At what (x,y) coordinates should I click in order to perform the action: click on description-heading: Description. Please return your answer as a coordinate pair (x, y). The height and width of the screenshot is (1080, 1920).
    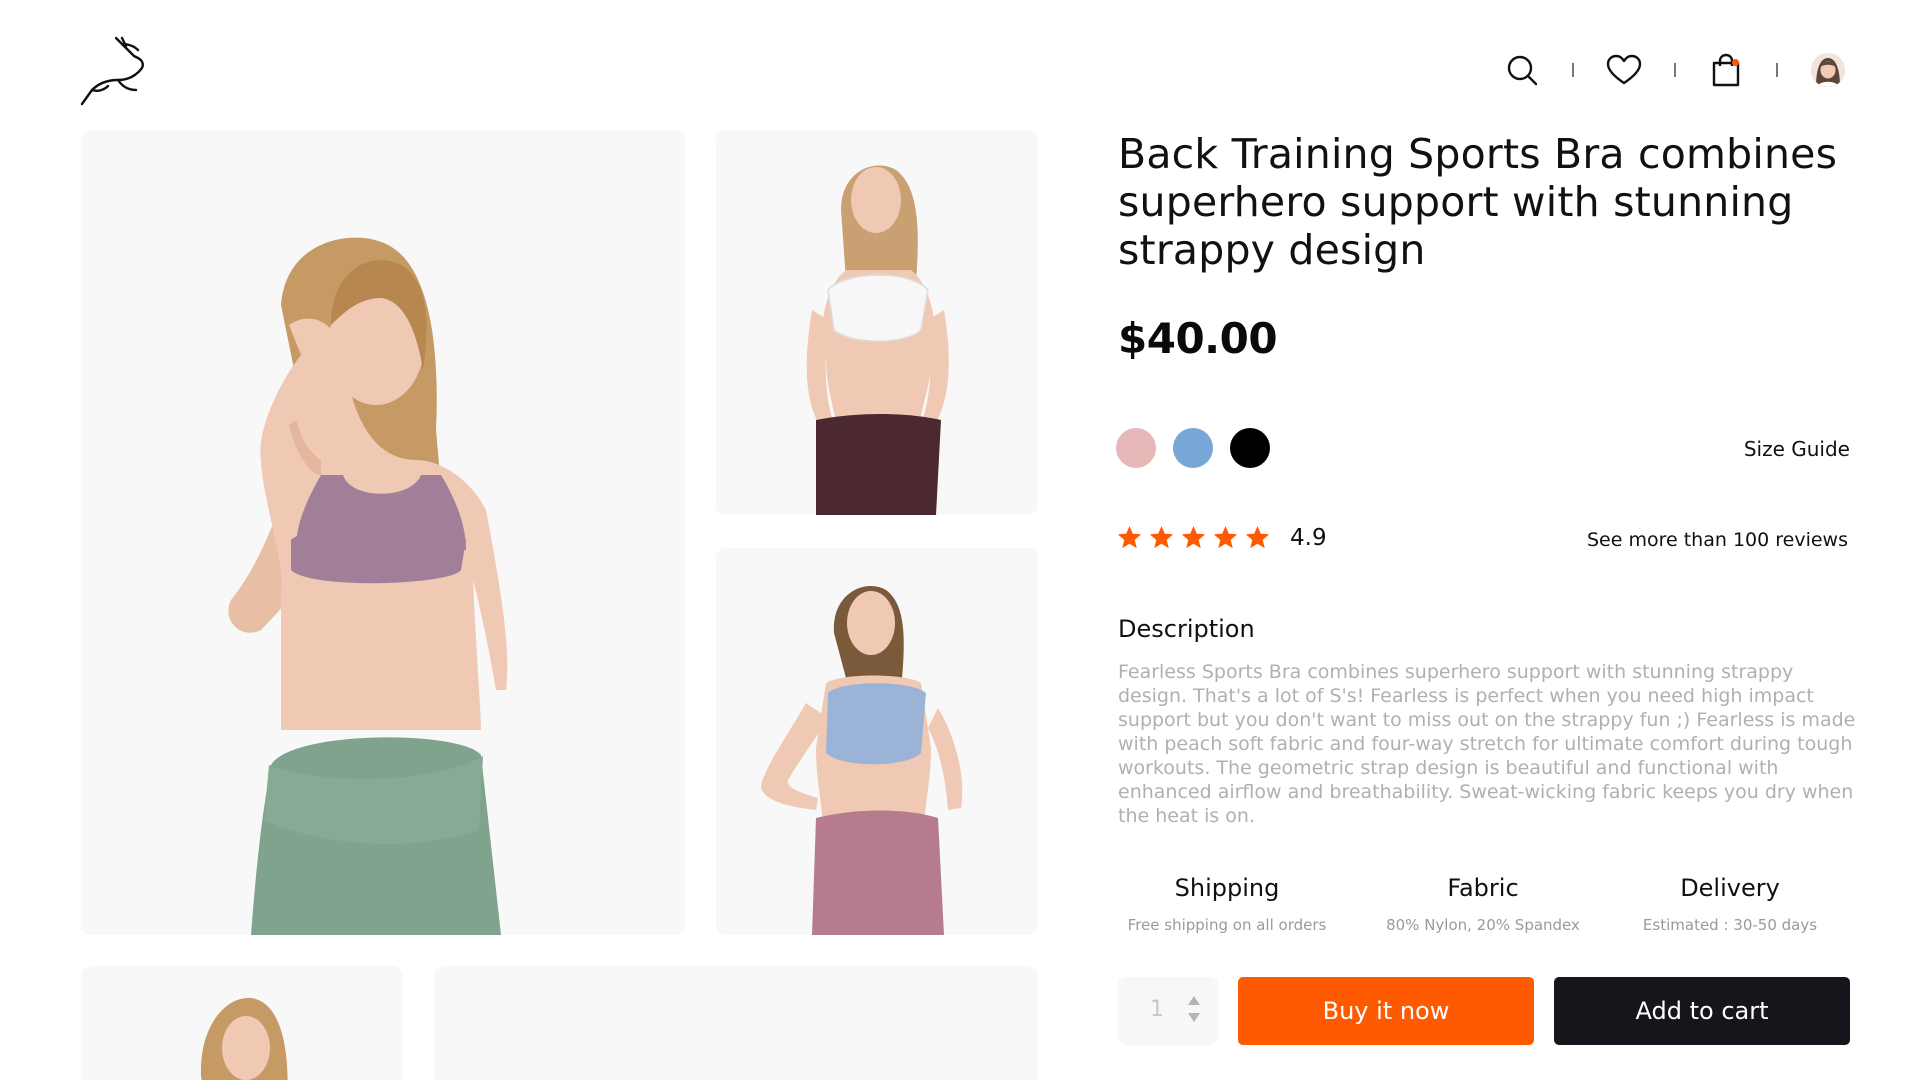
    Looking at the image, I should click on (1186, 629).